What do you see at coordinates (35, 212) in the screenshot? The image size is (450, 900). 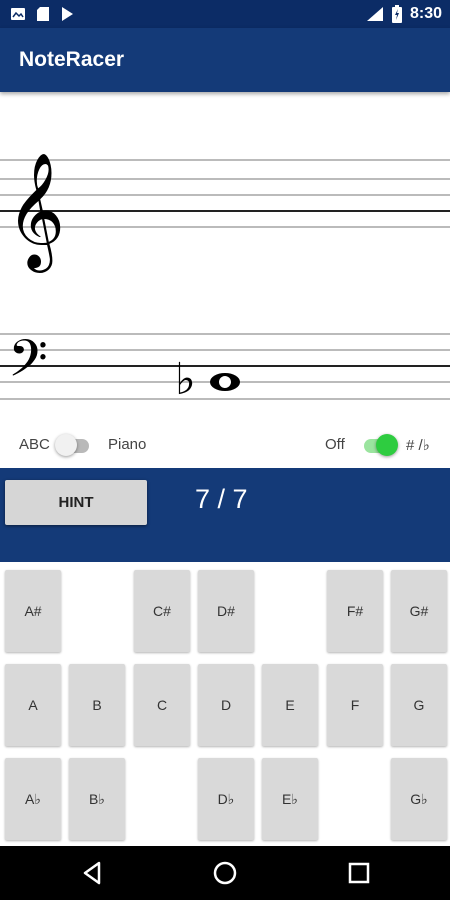 I see `treble-clef-icon: 𝄞` at bounding box center [35, 212].